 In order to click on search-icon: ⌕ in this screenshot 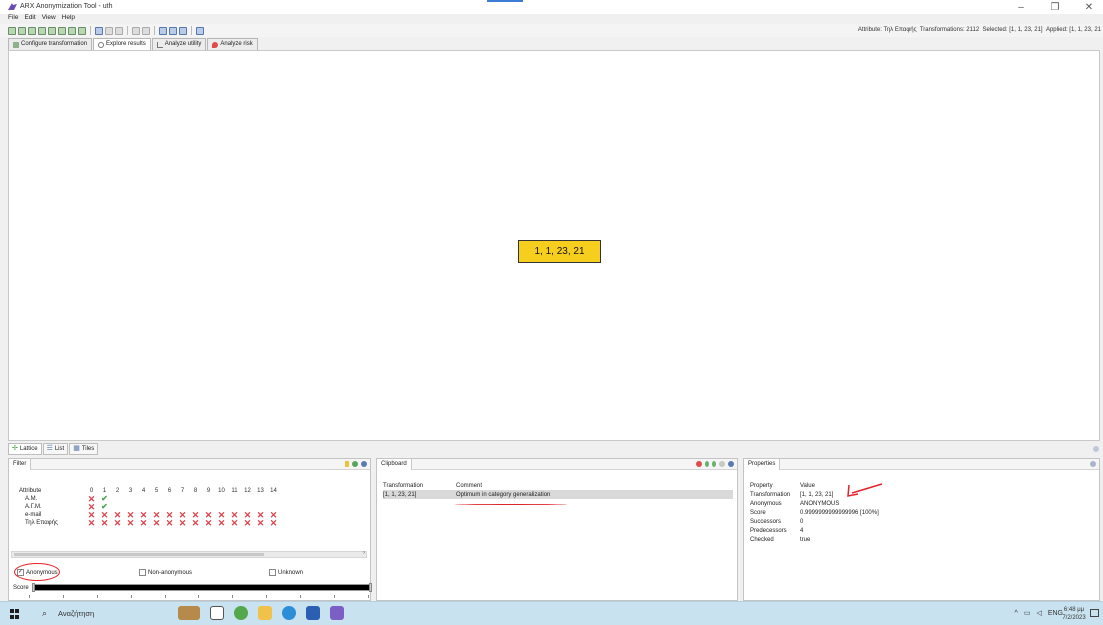, I will do `click(44, 613)`.